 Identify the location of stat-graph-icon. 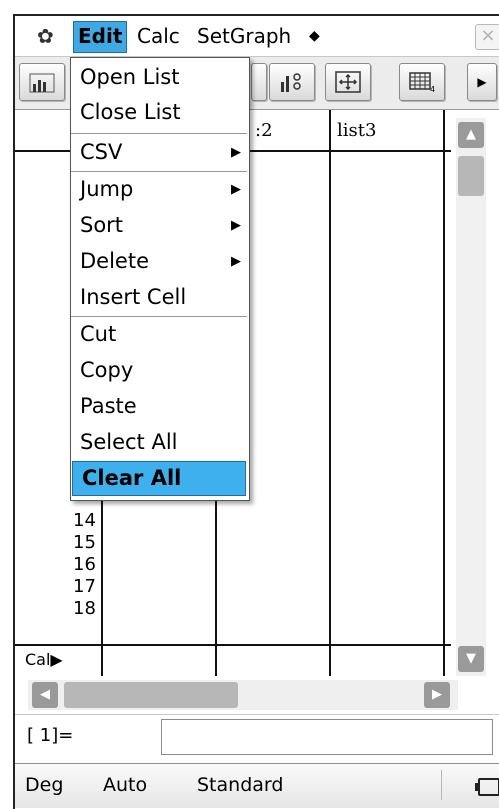
(291, 82).